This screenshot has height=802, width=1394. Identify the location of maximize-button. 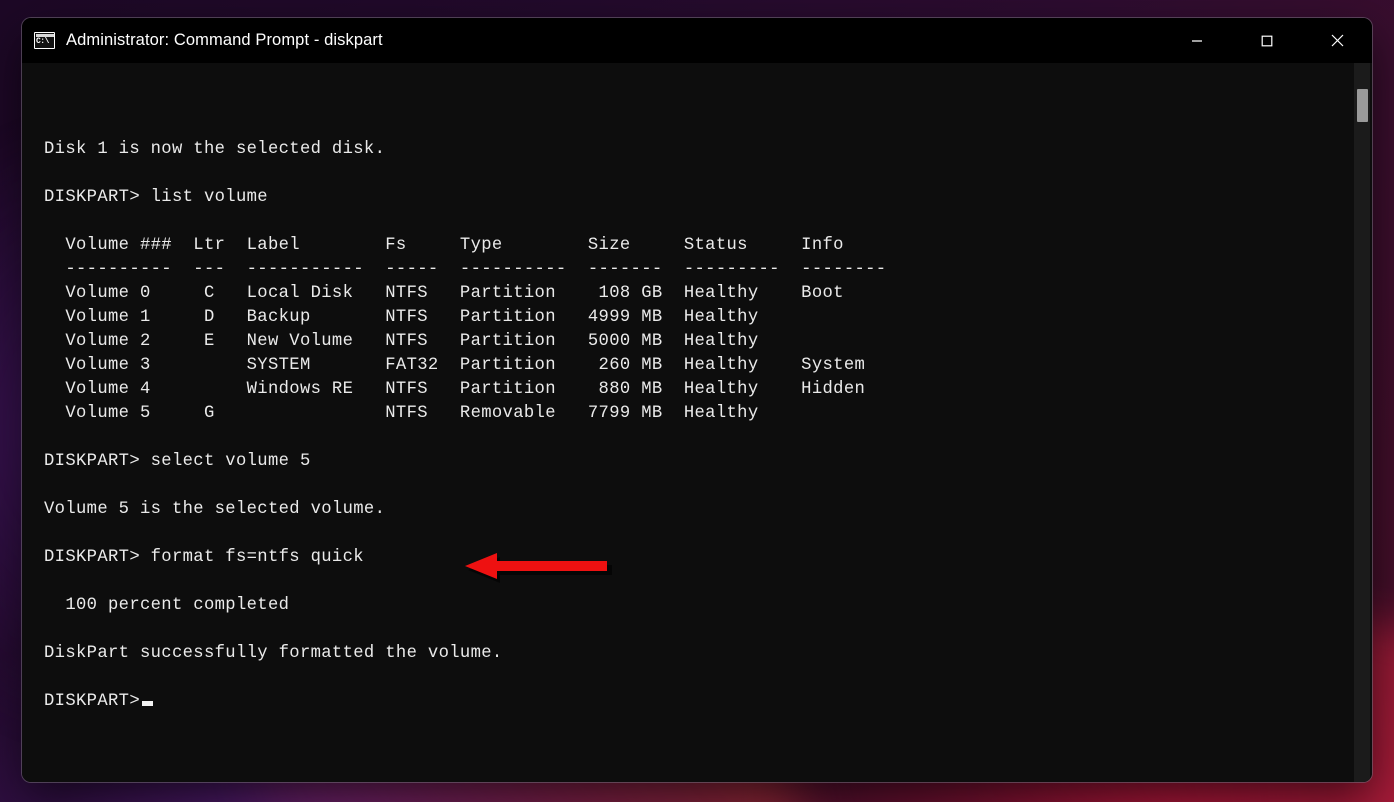
(1267, 40).